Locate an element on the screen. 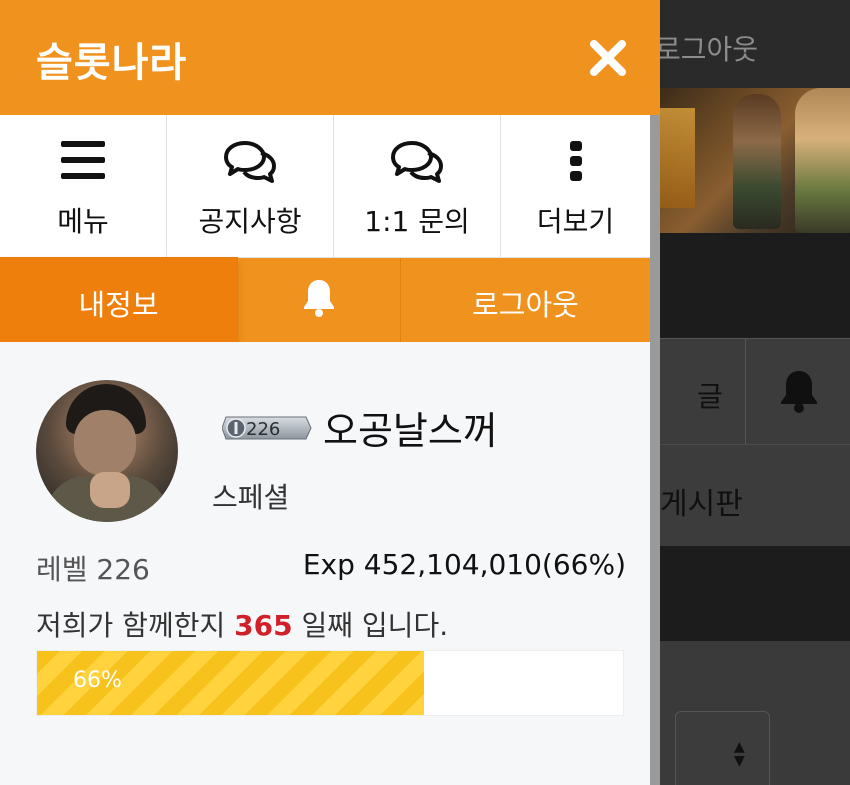 The width and height of the screenshot is (850, 785). bell-icon is located at coordinates (318, 298).